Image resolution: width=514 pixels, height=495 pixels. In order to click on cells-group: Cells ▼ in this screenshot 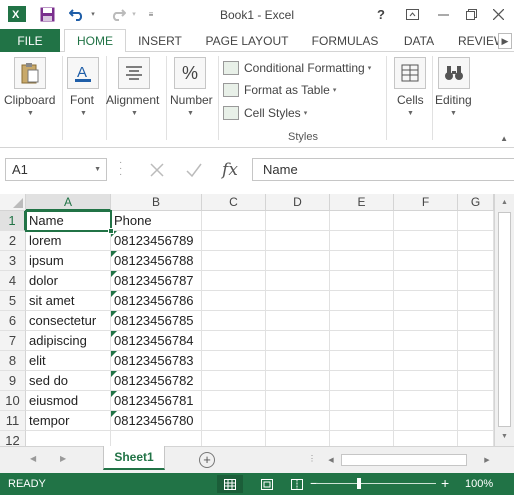, I will do `click(410, 98)`.